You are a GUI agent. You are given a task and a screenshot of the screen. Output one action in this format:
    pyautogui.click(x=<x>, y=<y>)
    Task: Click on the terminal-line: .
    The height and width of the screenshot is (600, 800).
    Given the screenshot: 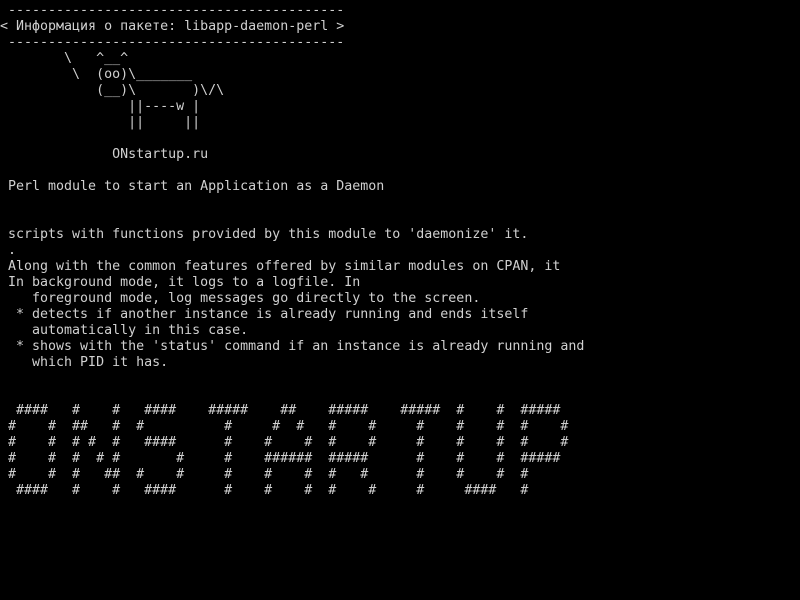 What is the action you would take?
    pyautogui.click(x=8, y=250)
    